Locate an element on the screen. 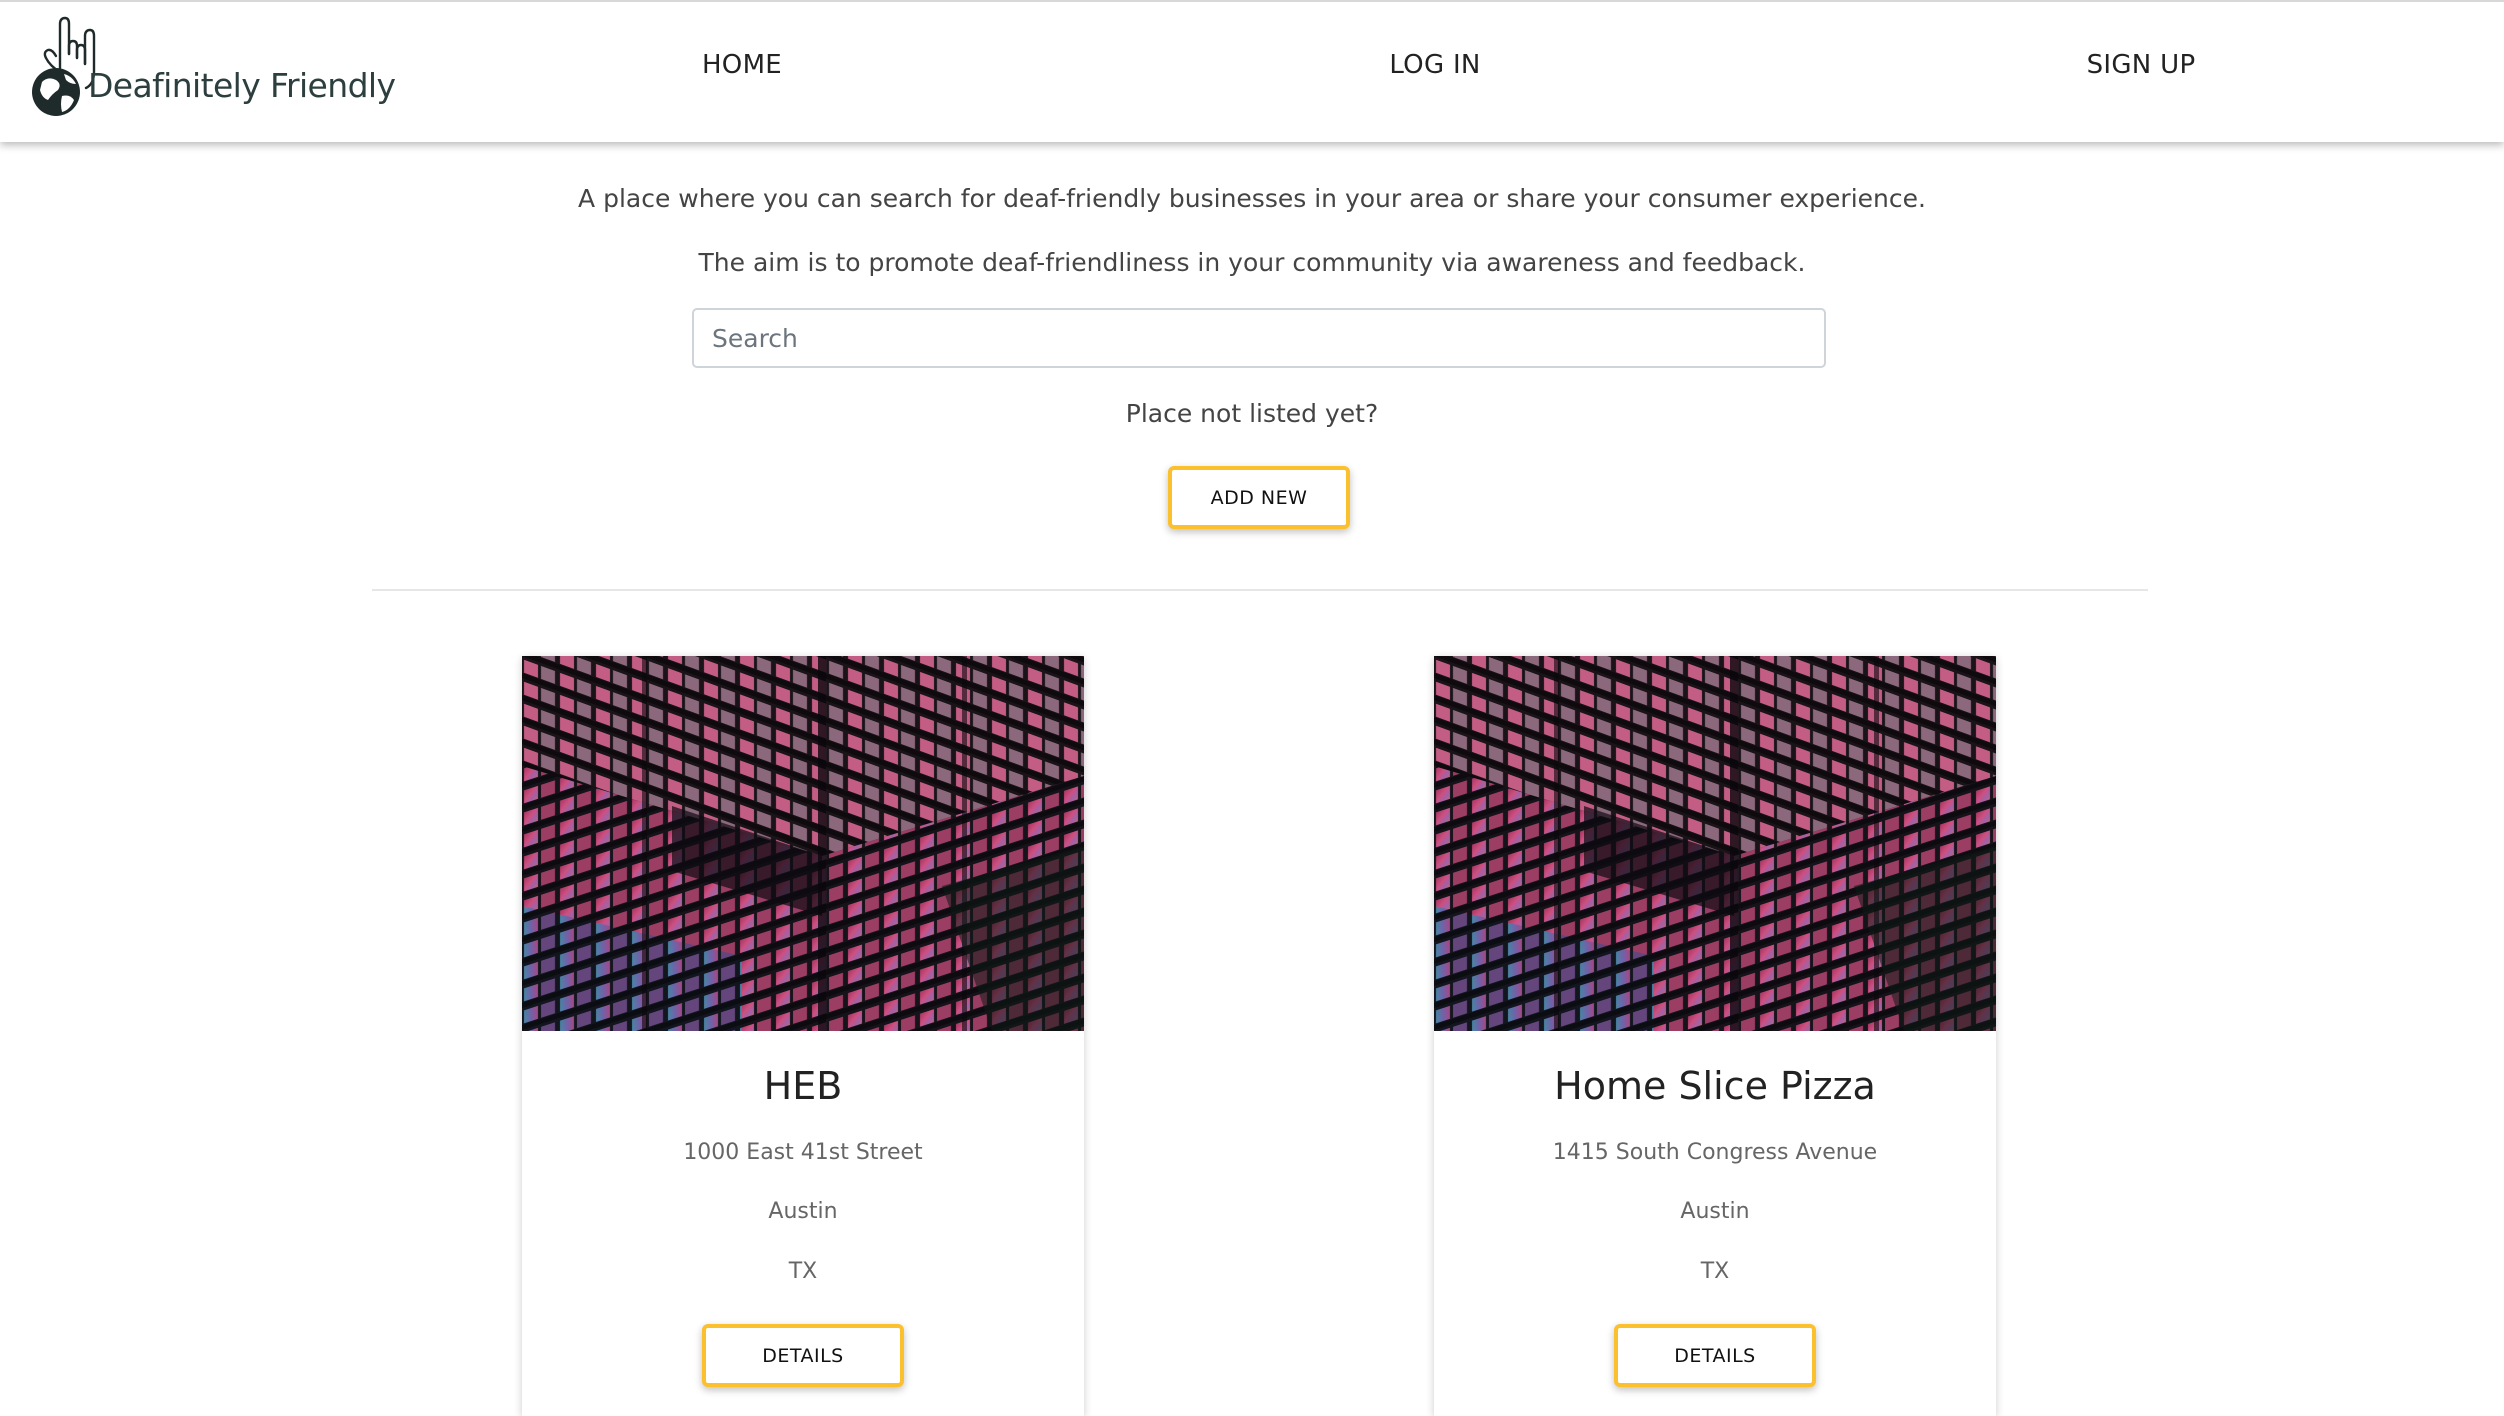  place-street: 1415 South Congress Avenue is located at coordinates (1715, 1152).